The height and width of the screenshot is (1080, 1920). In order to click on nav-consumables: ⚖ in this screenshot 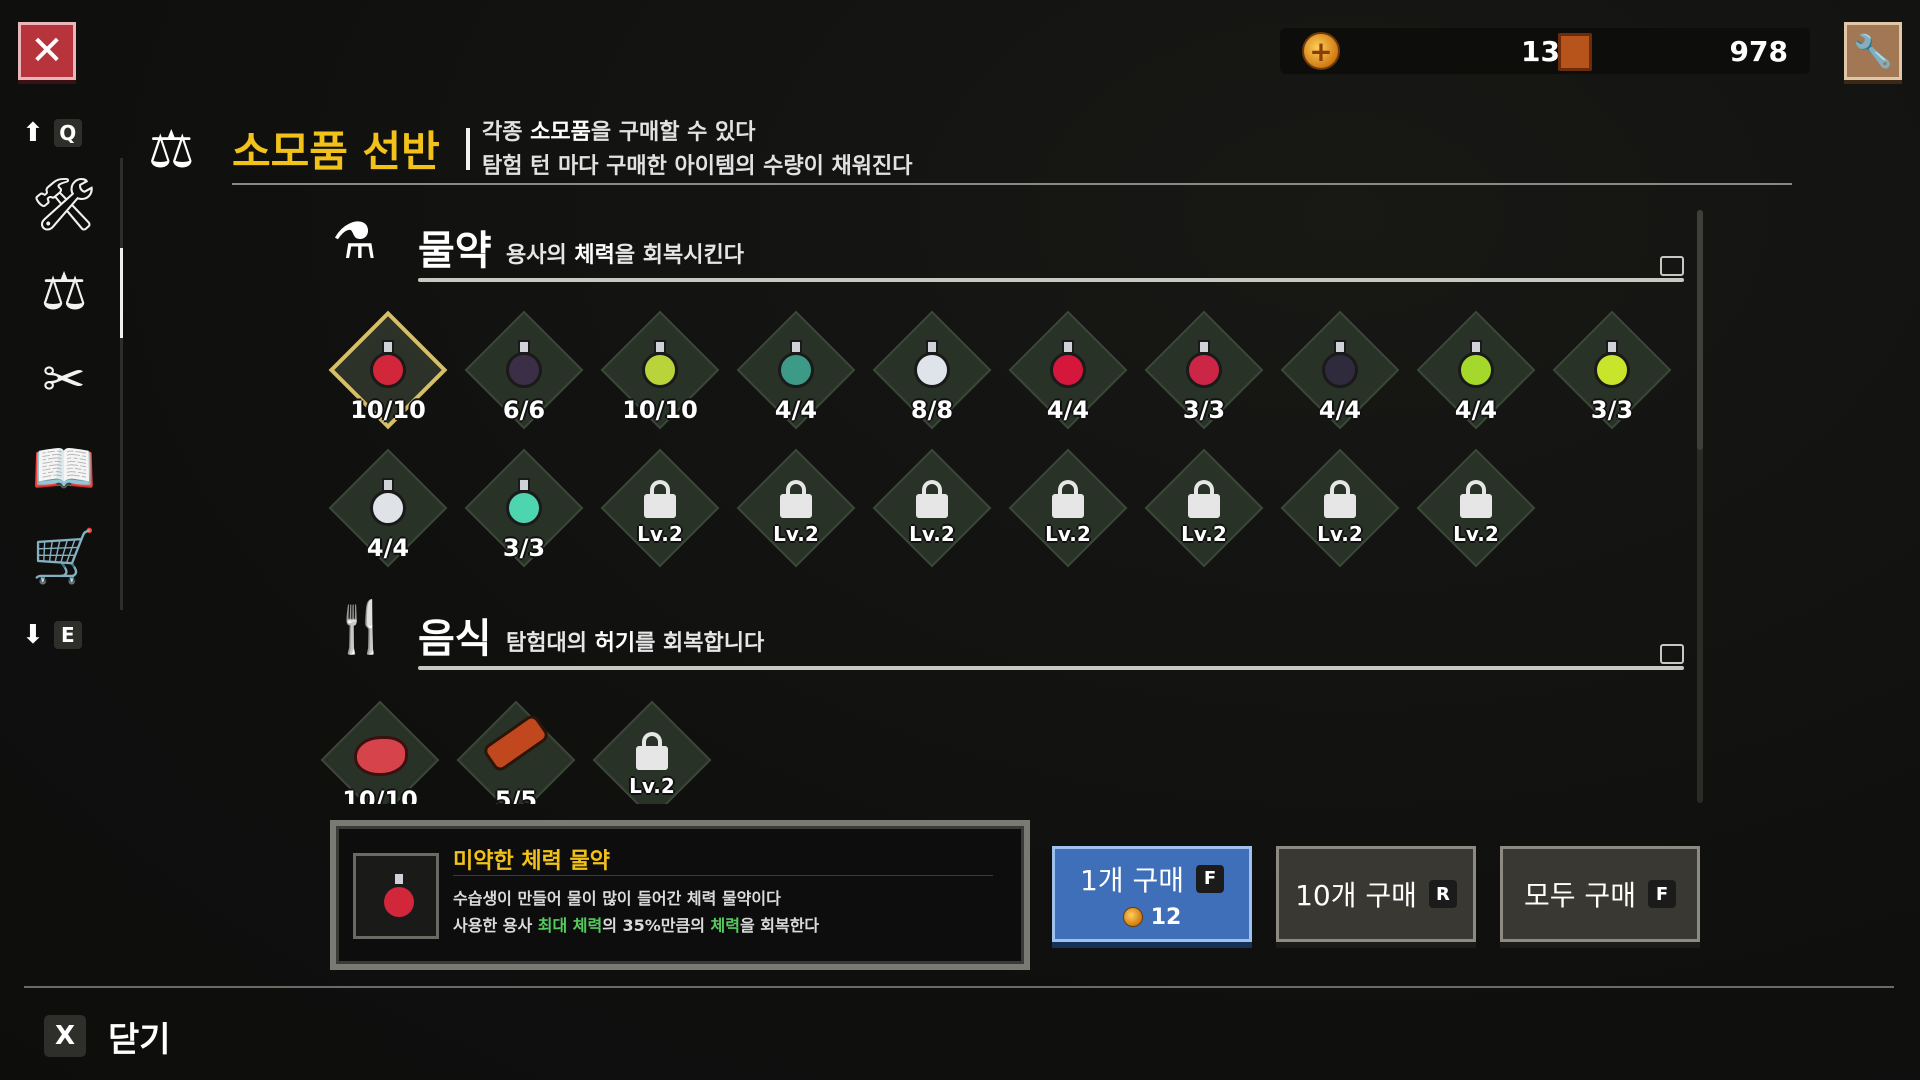, I will do `click(64, 292)`.